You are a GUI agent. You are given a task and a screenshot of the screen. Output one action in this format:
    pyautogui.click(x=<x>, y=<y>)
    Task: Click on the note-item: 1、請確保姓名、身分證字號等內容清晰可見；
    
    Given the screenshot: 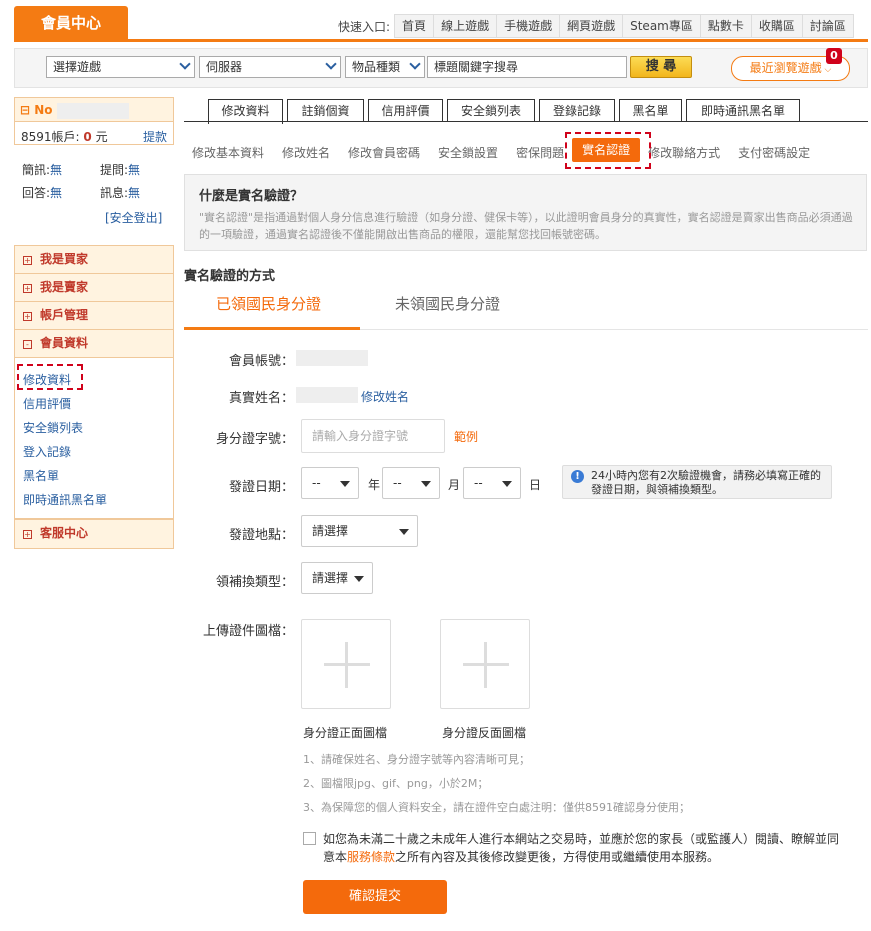 What is the action you would take?
    pyautogui.click(x=416, y=759)
    